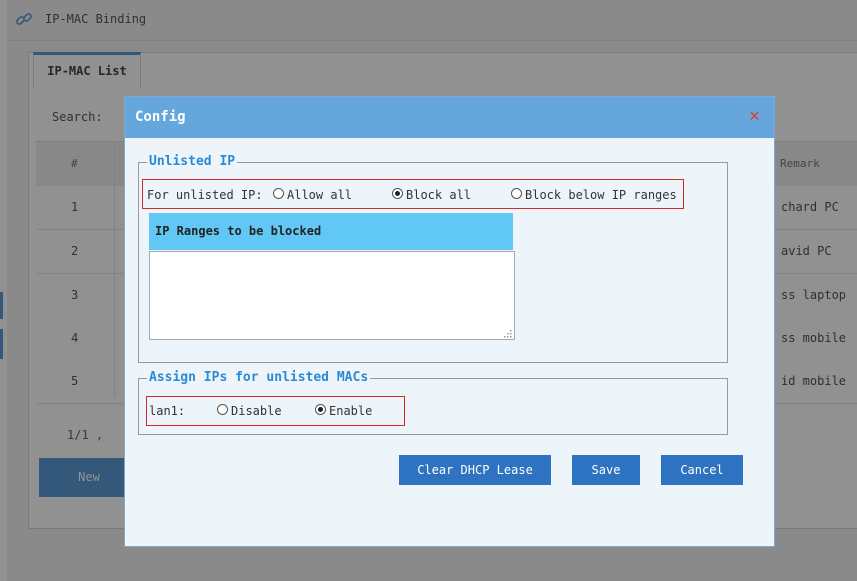 Image resolution: width=857 pixels, height=581 pixels. What do you see at coordinates (350, 411) in the screenshot?
I see `enable-label: Enable` at bounding box center [350, 411].